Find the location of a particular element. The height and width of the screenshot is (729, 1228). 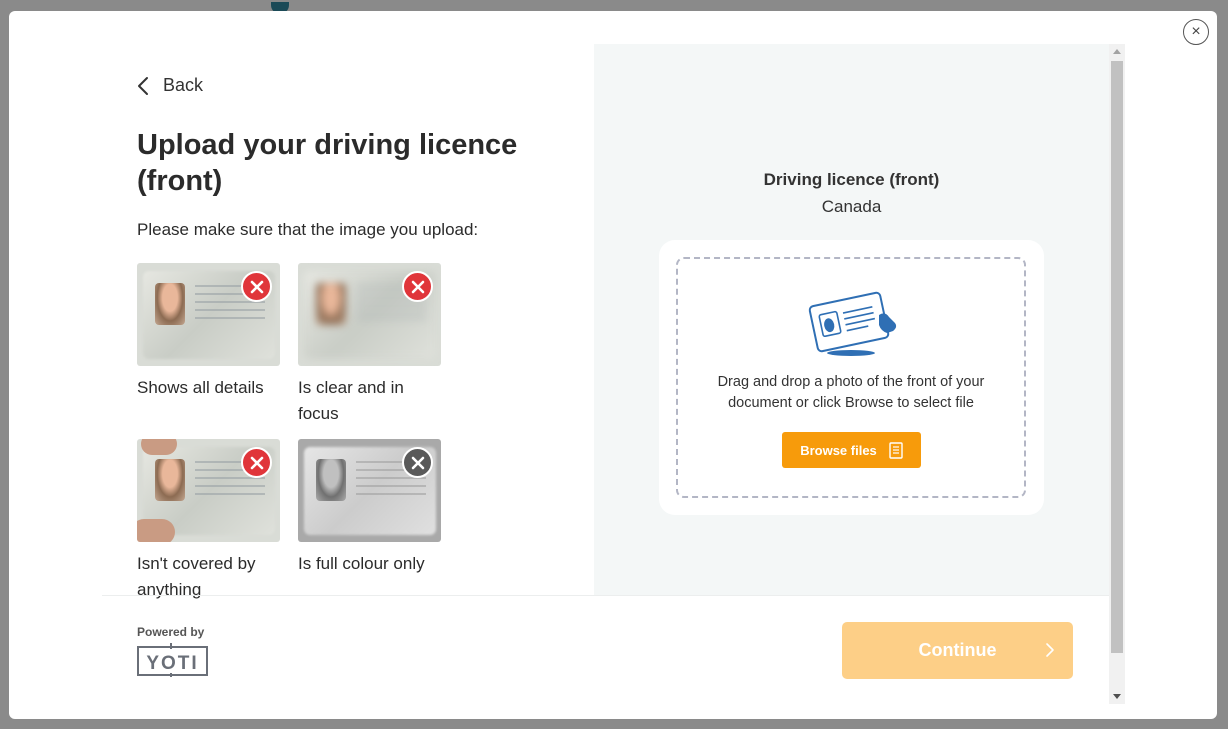

vertical-scrollbar is located at coordinates (1117, 374).